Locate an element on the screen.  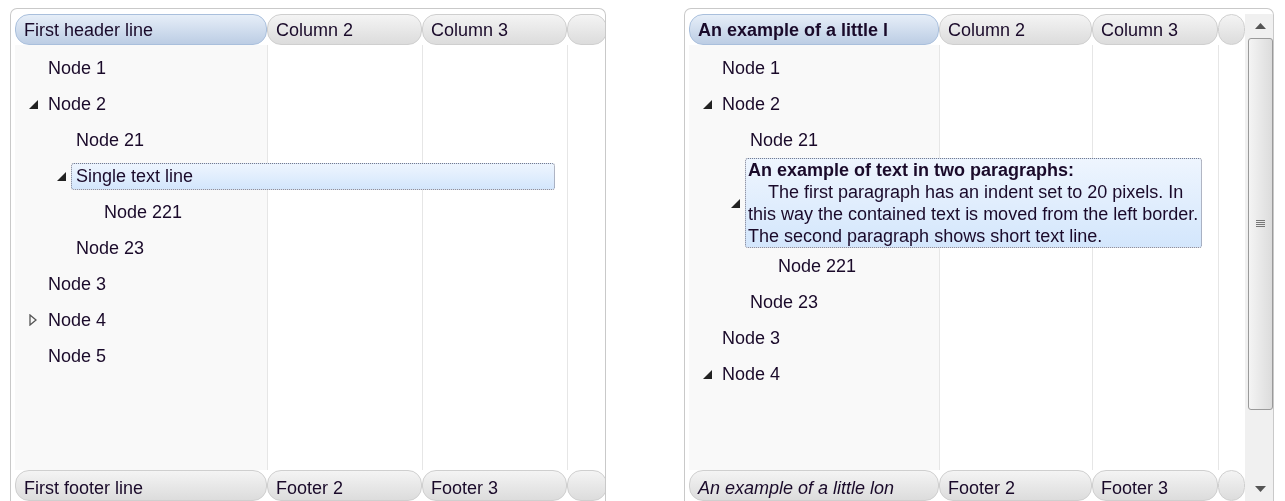
footer-cell: First footer line is located at coordinates (141, 485).